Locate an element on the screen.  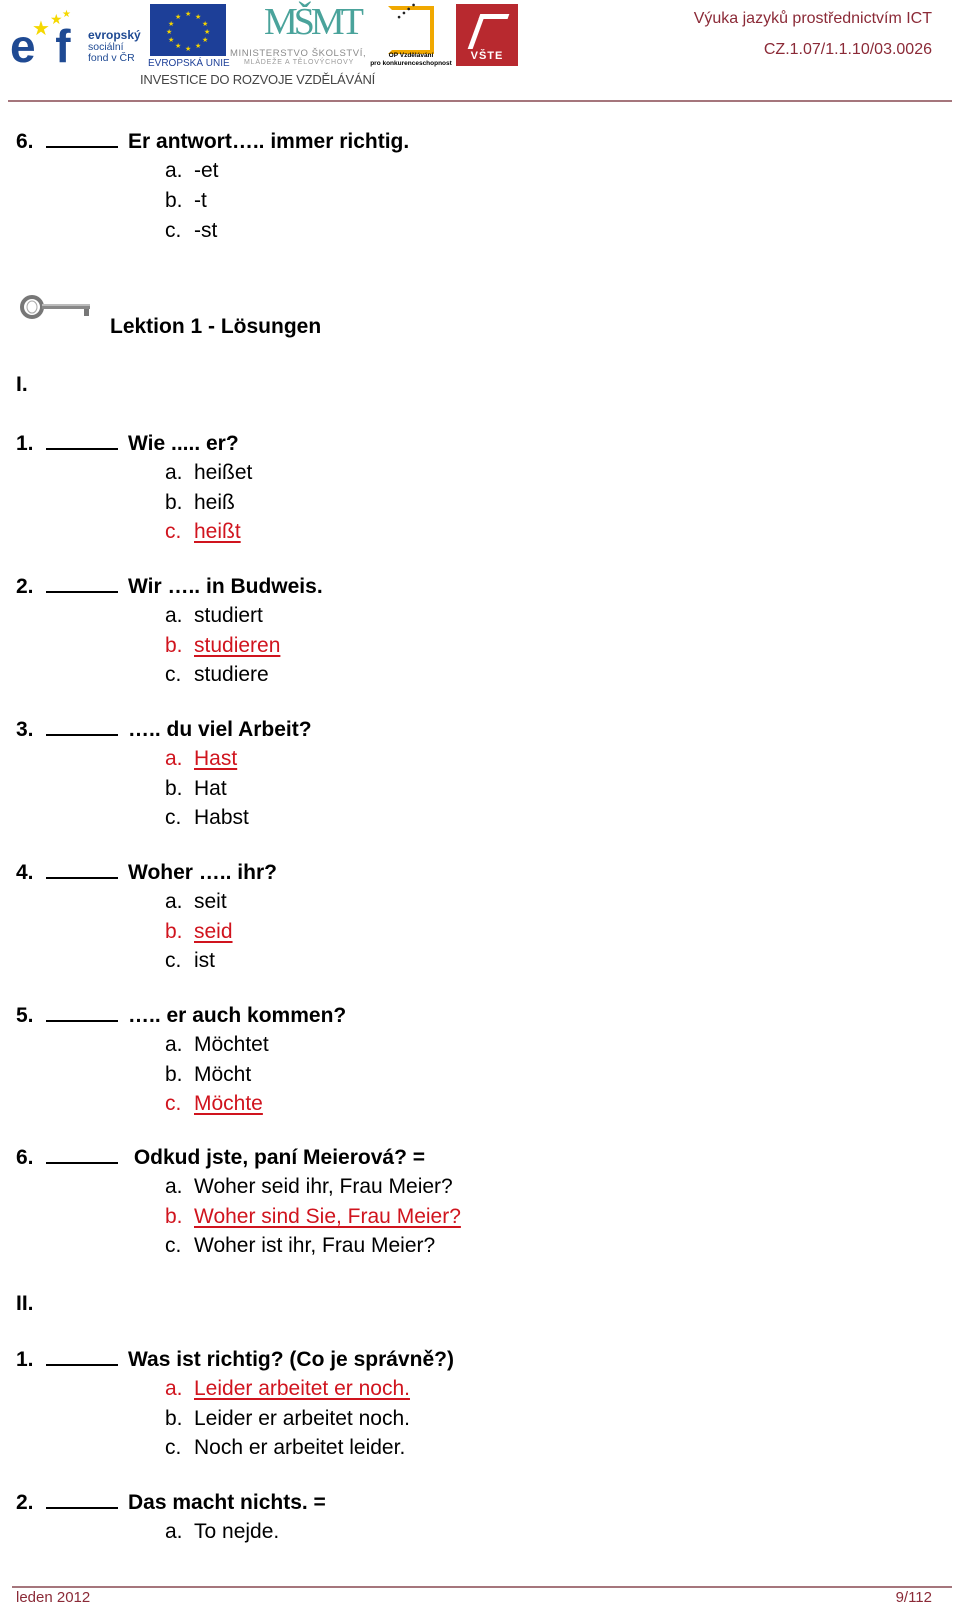
correct-option: b. seid is located at coordinates (199, 932).